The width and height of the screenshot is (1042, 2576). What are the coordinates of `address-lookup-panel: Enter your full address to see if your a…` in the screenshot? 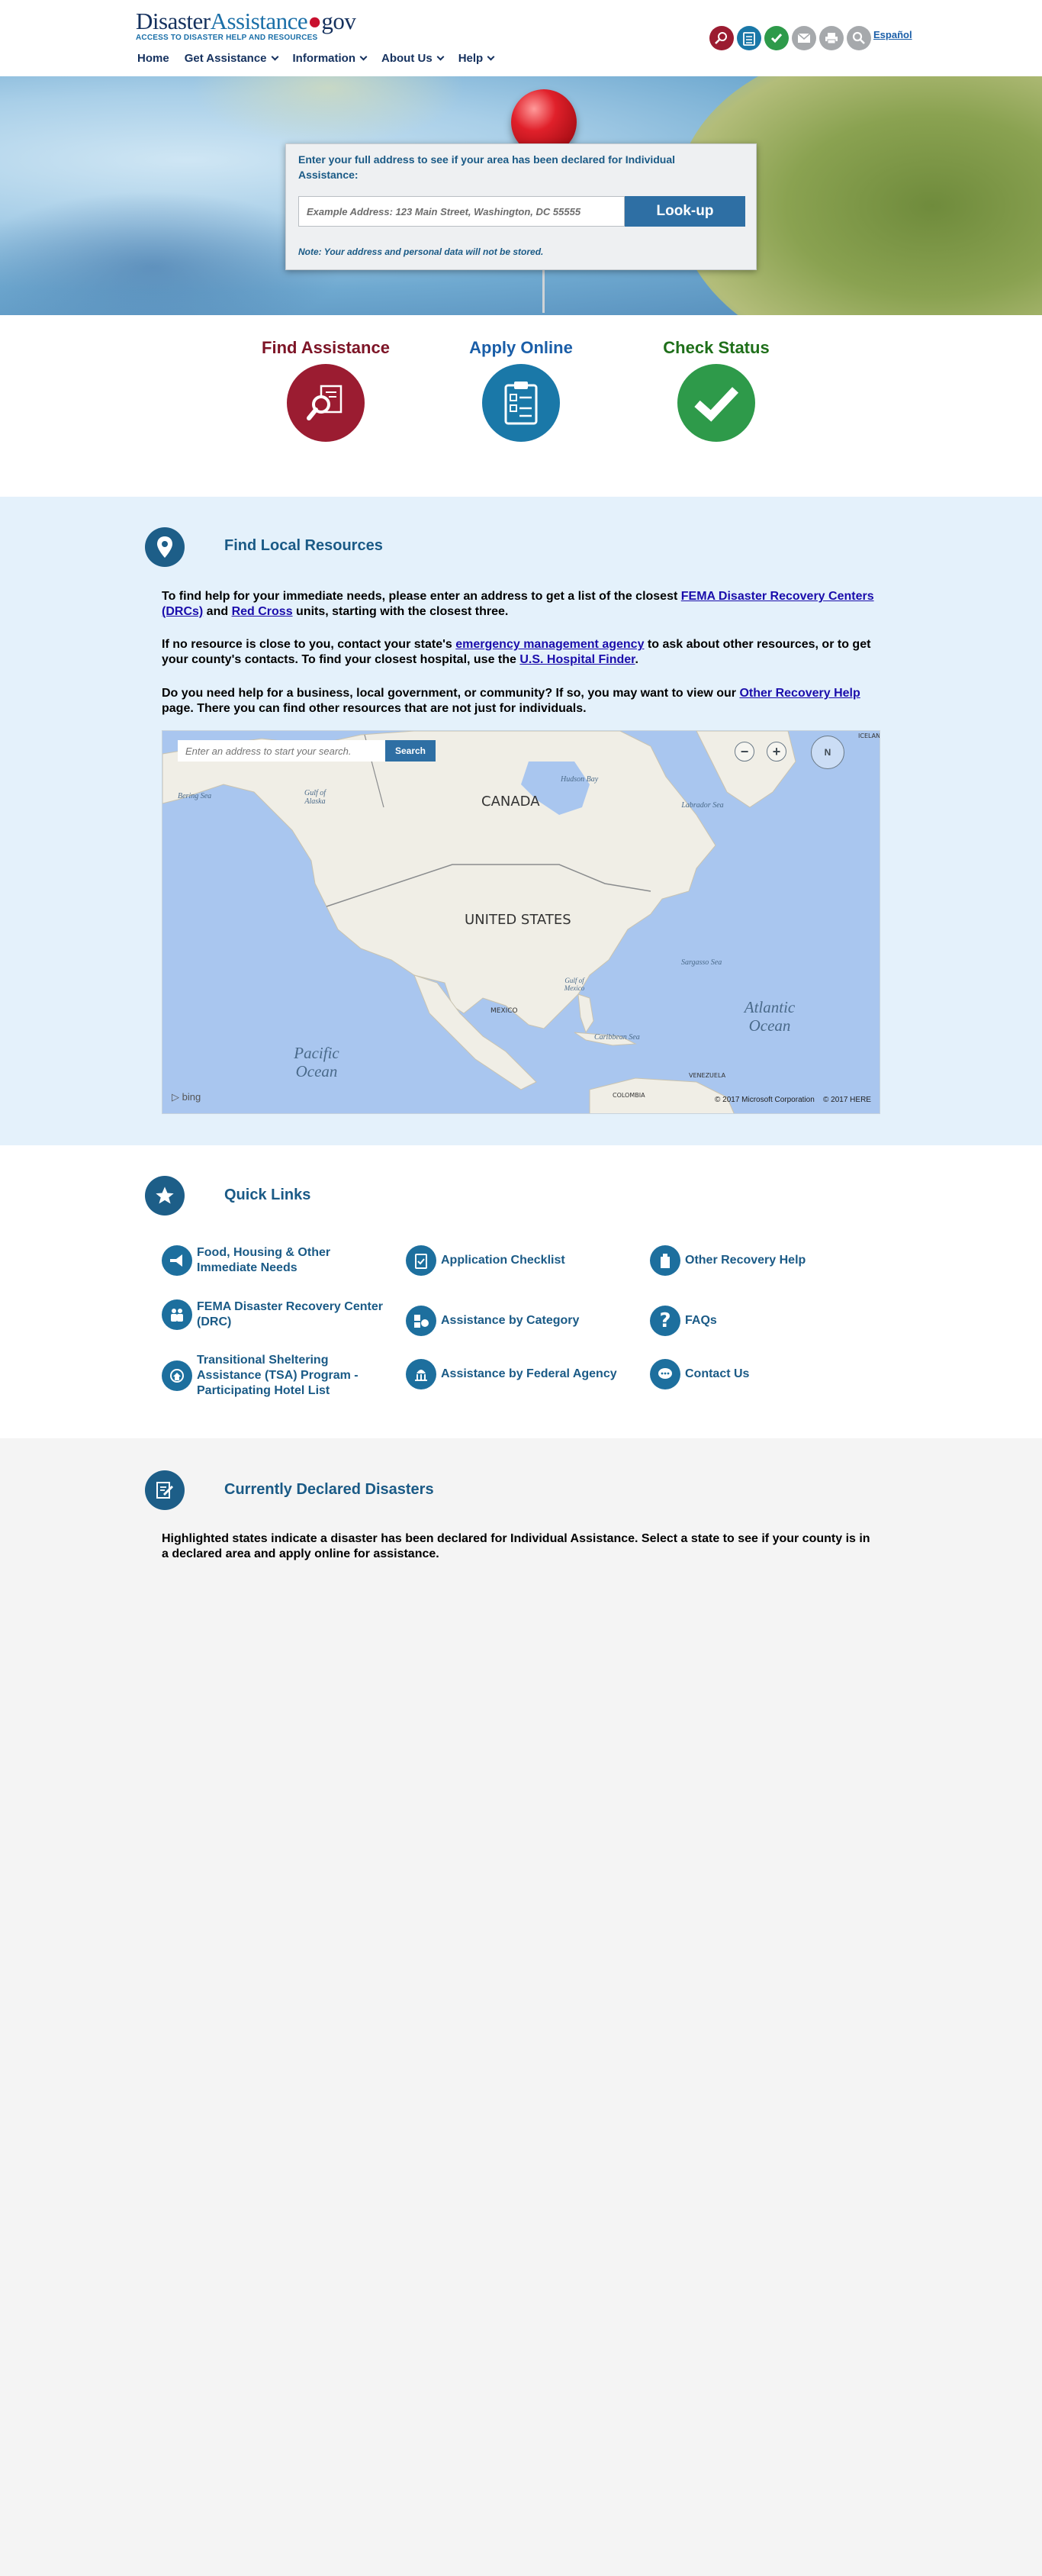 It's located at (521, 206).